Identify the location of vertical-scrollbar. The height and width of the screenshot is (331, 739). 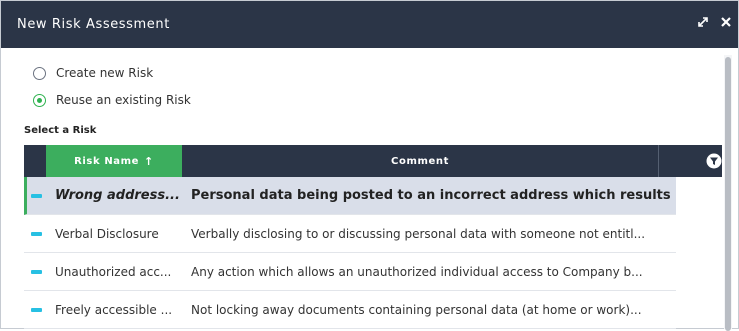
(728, 193).